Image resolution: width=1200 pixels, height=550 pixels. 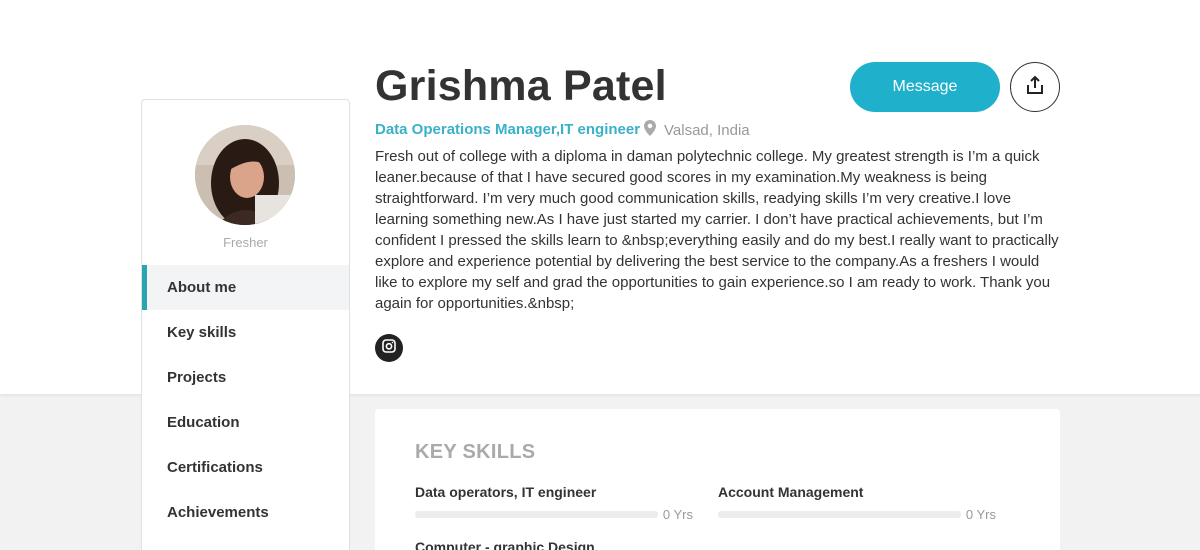 What do you see at coordinates (245, 175) in the screenshot?
I see `avatar` at bounding box center [245, 175].